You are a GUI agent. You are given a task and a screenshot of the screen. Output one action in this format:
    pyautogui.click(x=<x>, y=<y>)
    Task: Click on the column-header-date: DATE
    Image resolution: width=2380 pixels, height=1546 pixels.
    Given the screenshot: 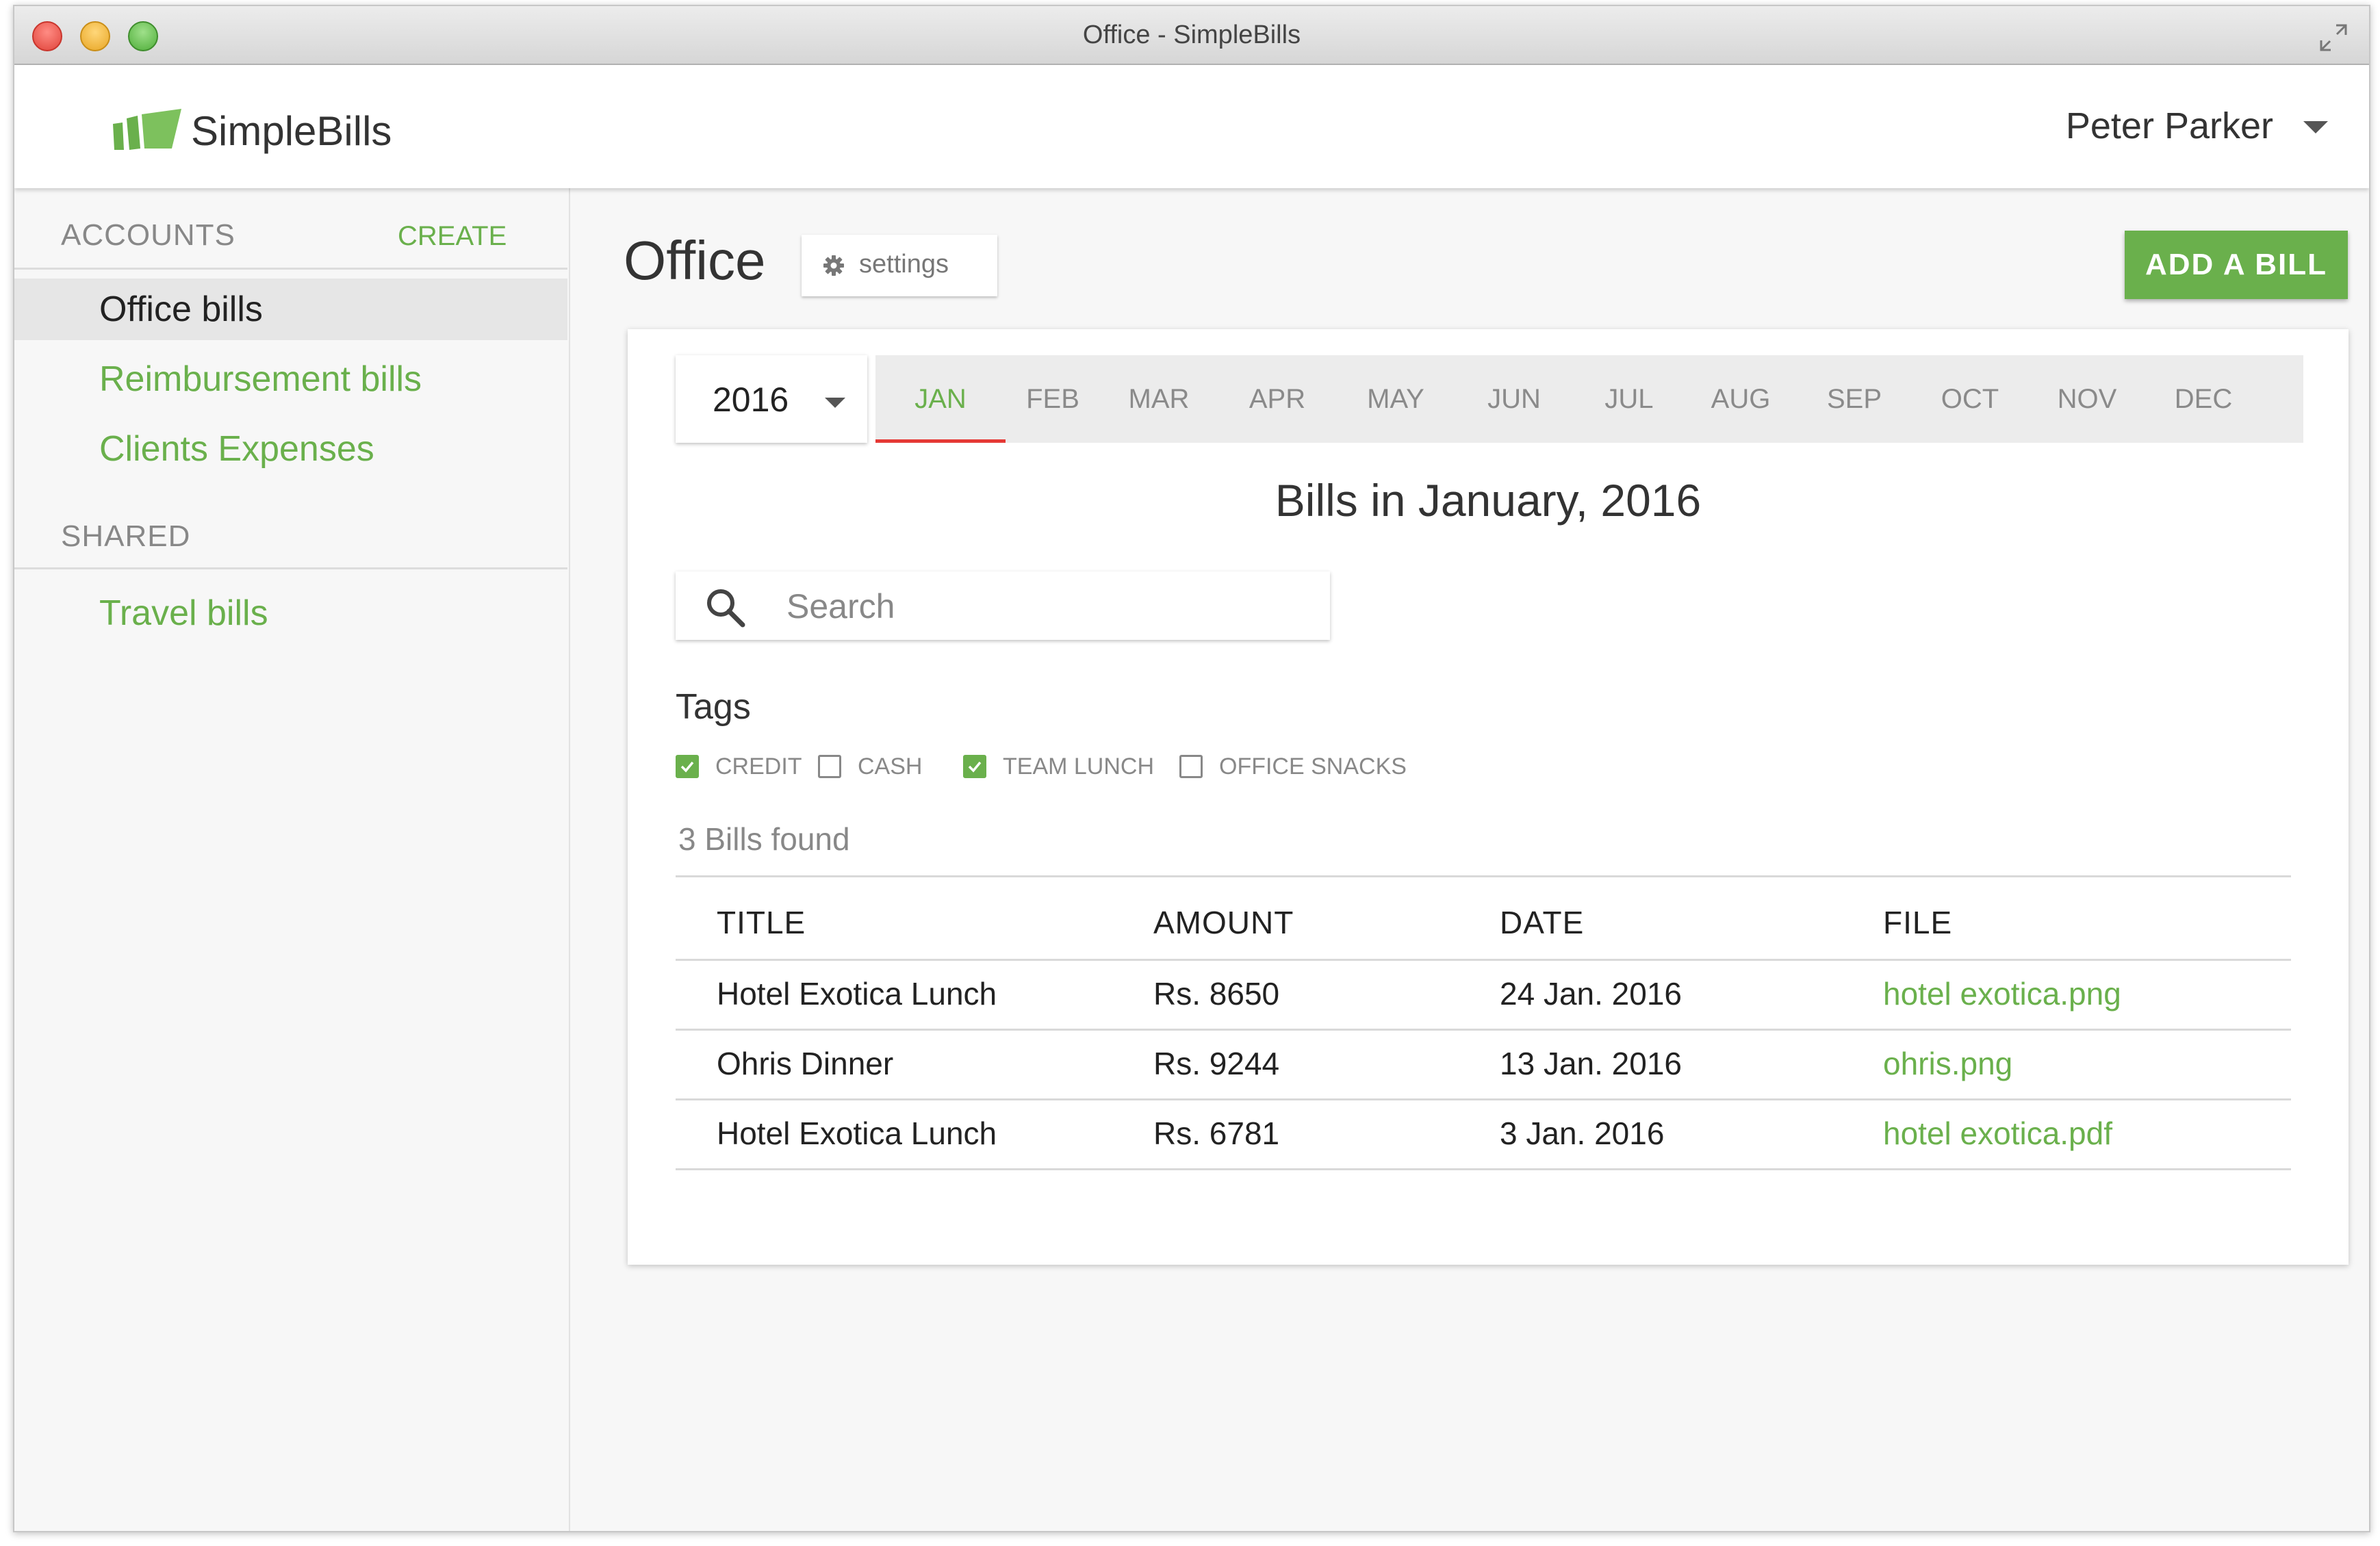 What is the action you would take?
    pyautogui.click(x=1542, y=922)
    